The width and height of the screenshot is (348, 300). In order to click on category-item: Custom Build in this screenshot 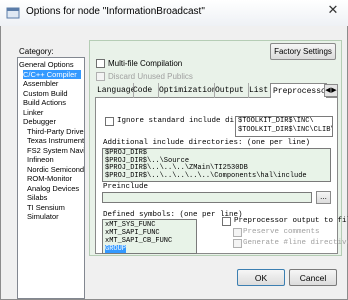, I will do `click(45, 93)`.